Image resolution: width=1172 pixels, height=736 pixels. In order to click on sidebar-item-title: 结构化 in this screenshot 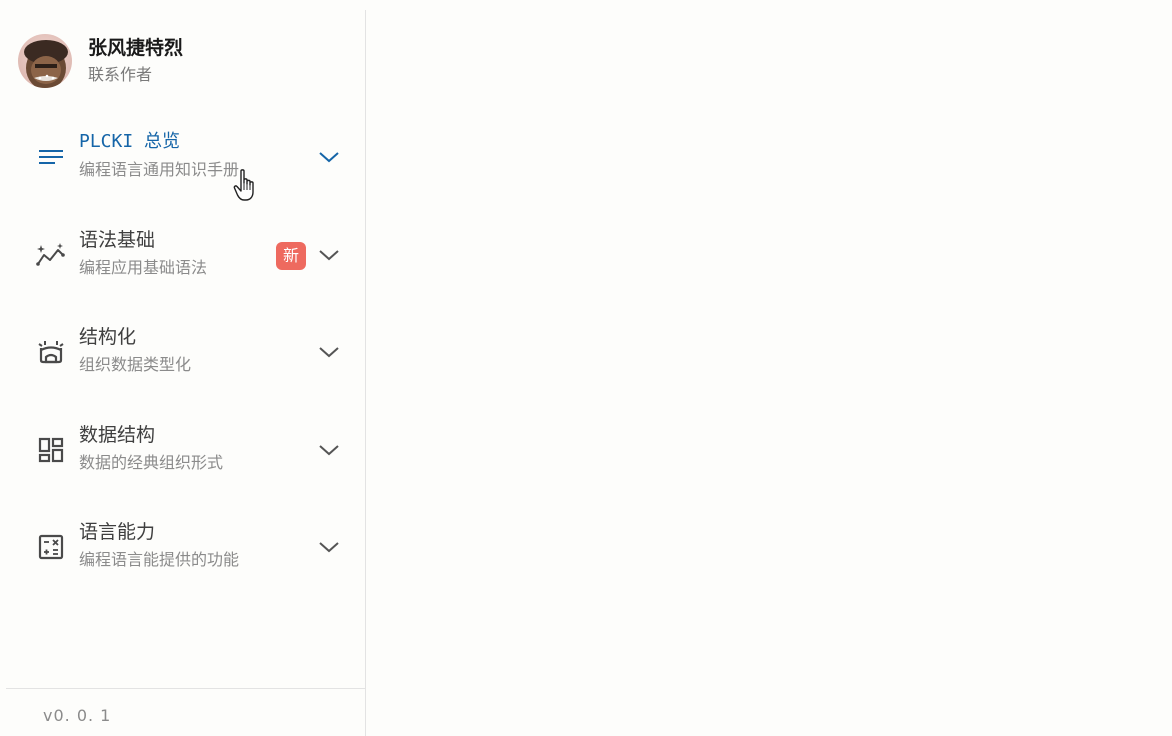, I will do `click(108, 337)`.